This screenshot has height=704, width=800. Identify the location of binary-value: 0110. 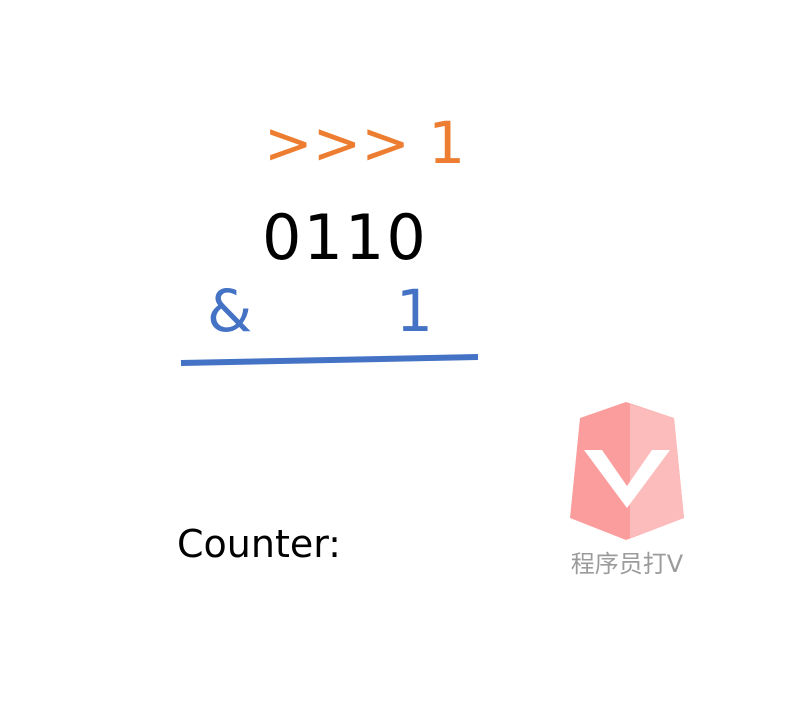
(345, 237).